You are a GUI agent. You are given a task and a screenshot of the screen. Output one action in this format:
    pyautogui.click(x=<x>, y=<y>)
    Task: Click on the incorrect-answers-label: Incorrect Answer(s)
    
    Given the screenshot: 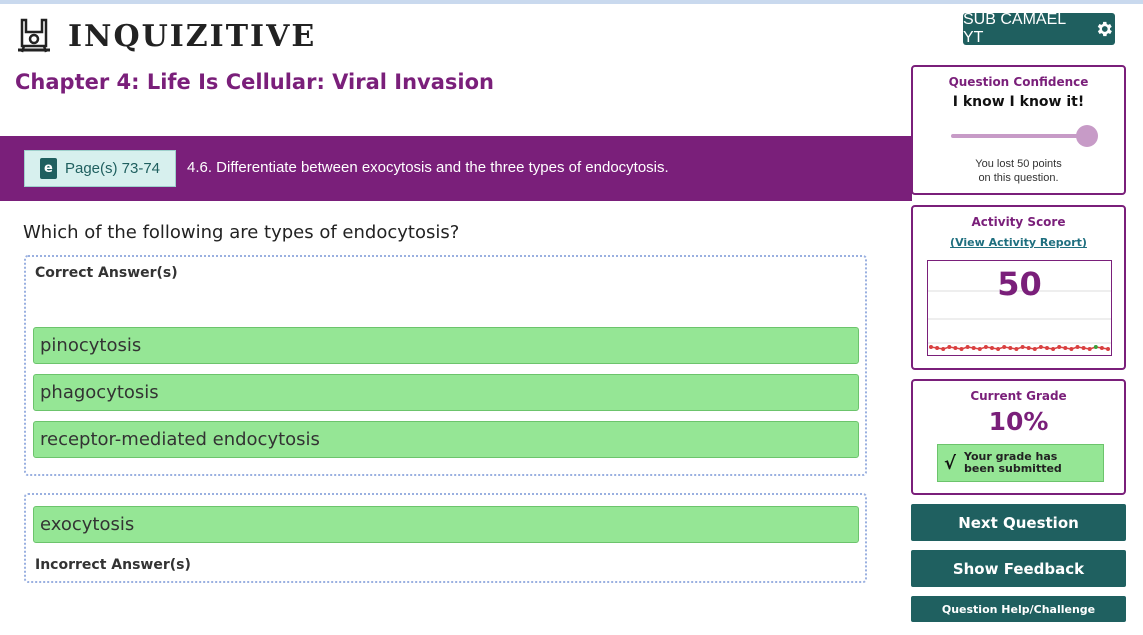 What is the action you would take?
    pyautogui.click(x=113, y=565)
    